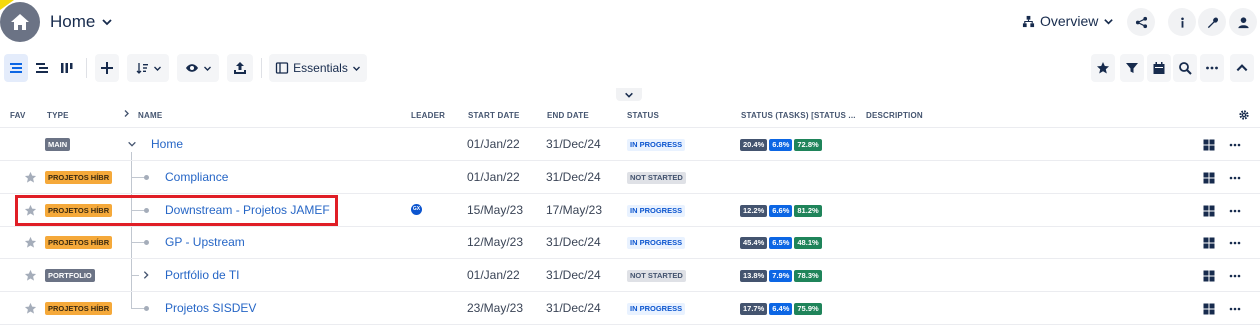 The image size is (1260, 328). What do you see at coordinates (1242, 68) in the screenshot?
I see `collapse-toolbar-button` at bounding box center [1242, 68].